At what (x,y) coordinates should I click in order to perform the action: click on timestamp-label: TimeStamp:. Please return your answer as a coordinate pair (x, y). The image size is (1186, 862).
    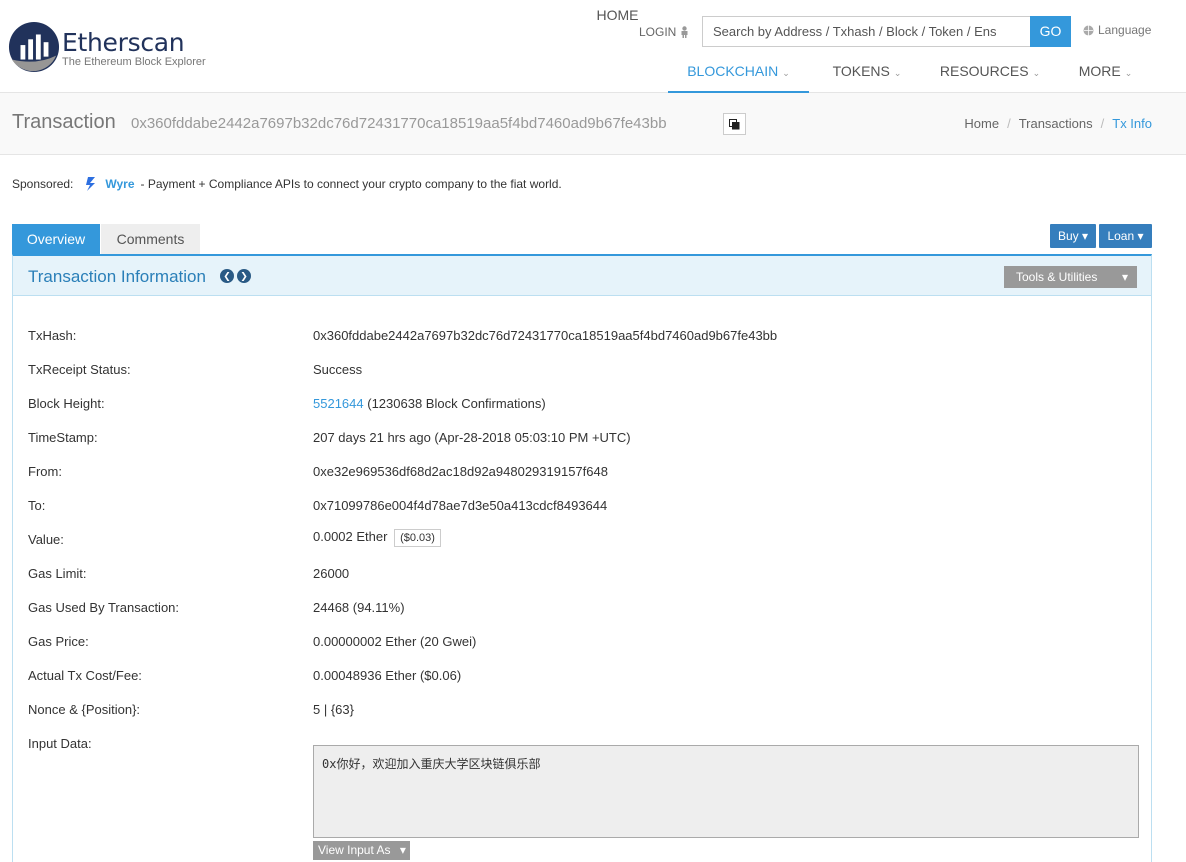
    Looking at the image, I should click on (63, 437).